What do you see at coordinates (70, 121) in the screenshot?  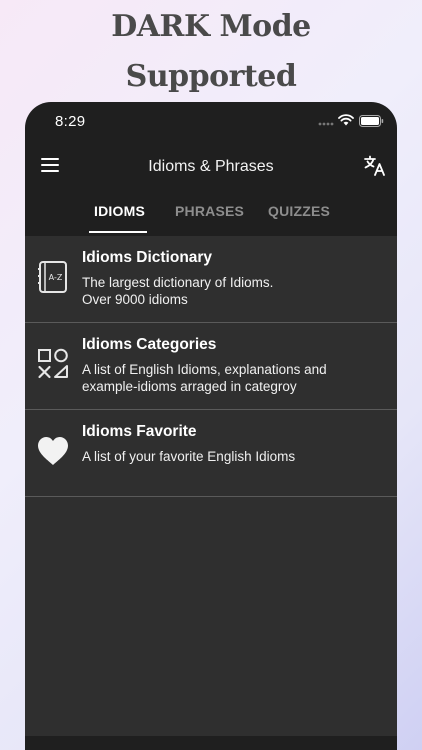 I see `status-time: 8:29` at bounding box center [70, 121].